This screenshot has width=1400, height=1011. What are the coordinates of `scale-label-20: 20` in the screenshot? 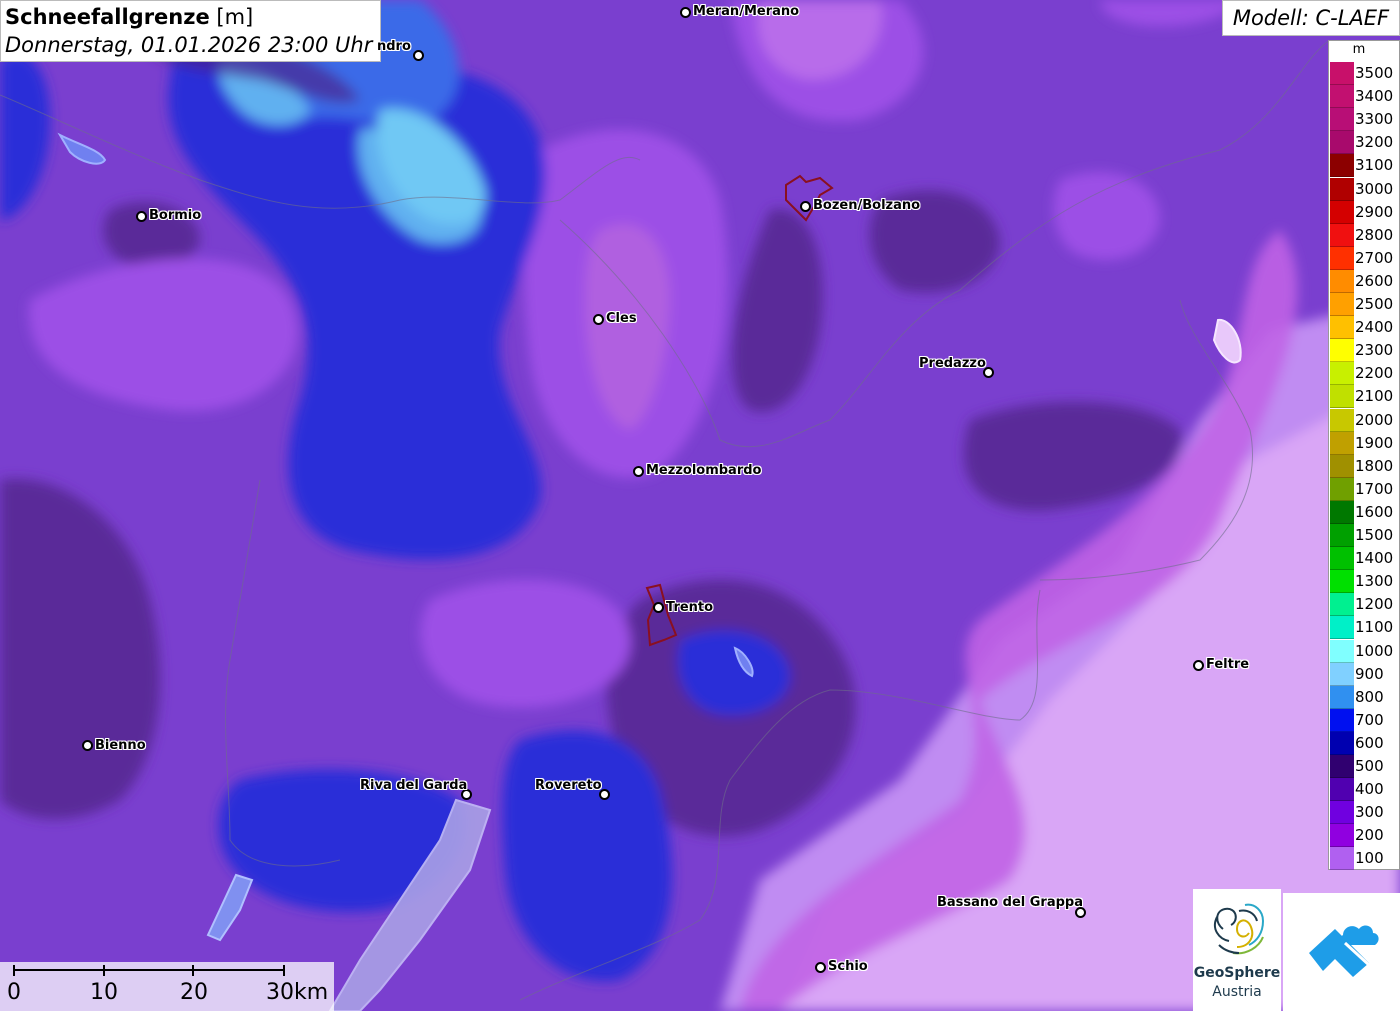 It's located at (194, 992).